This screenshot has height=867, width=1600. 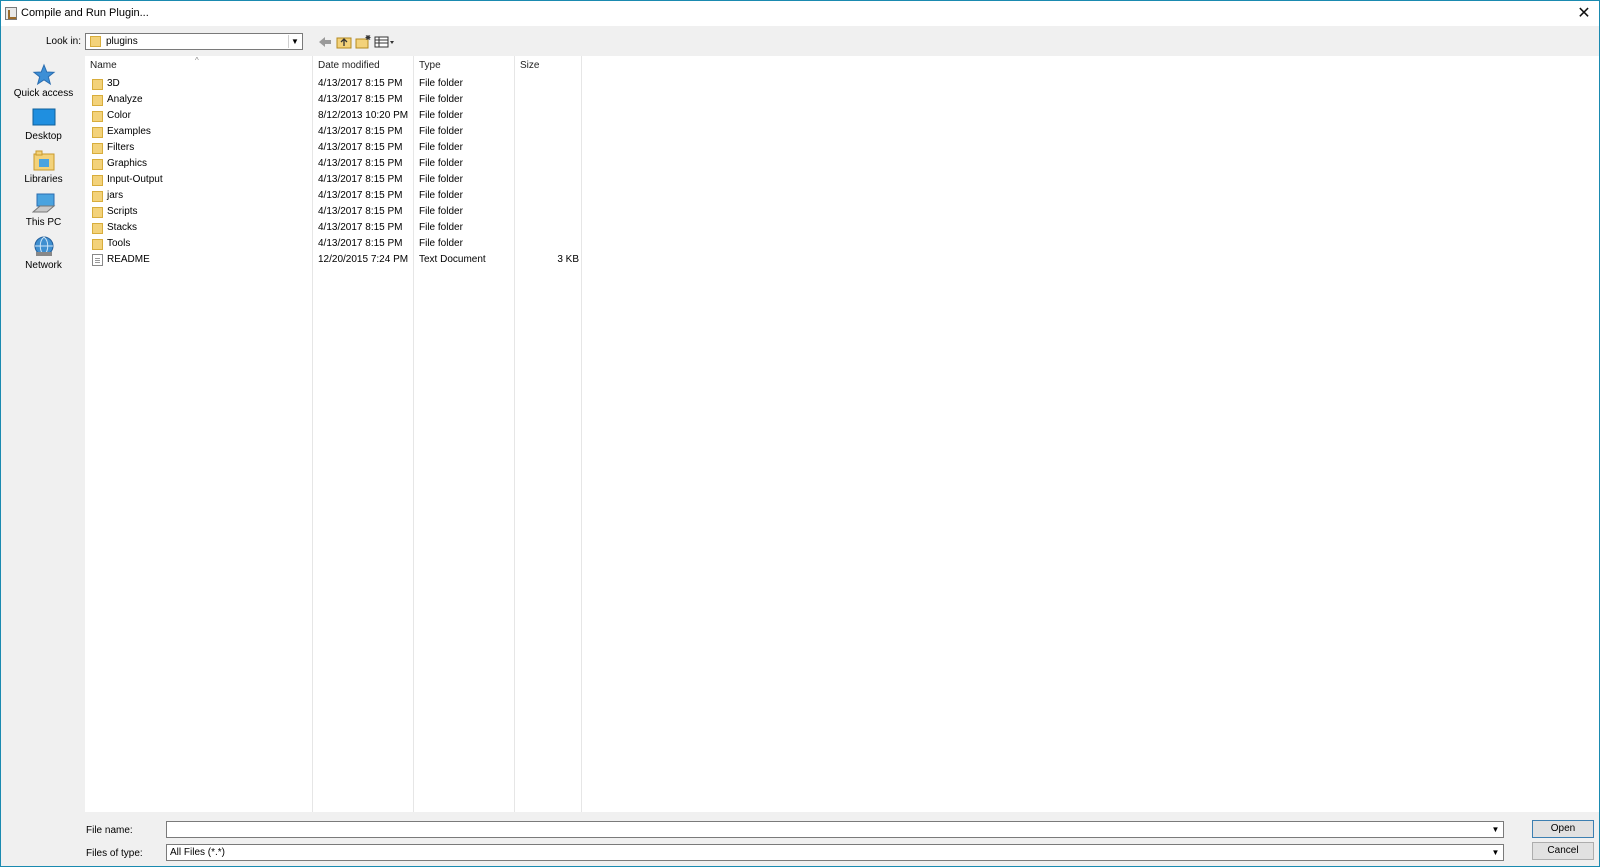 What do you see at coordinates (430, 65) in the screenshot?
I see `column-header-type: Type` at bounding box center [430, 65].